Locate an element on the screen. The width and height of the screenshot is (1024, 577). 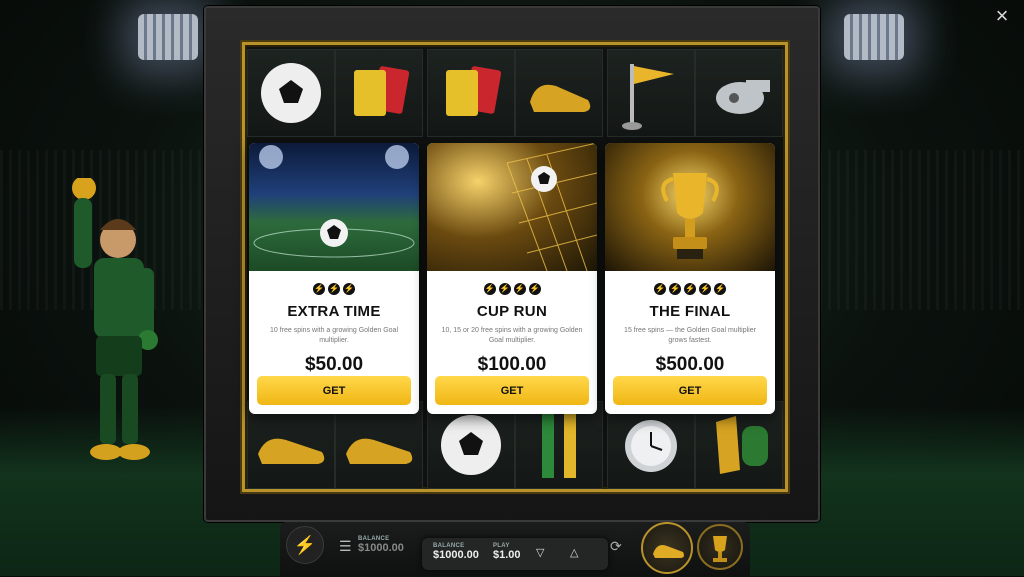
floodlight-left is located at coordinates (168, 37).